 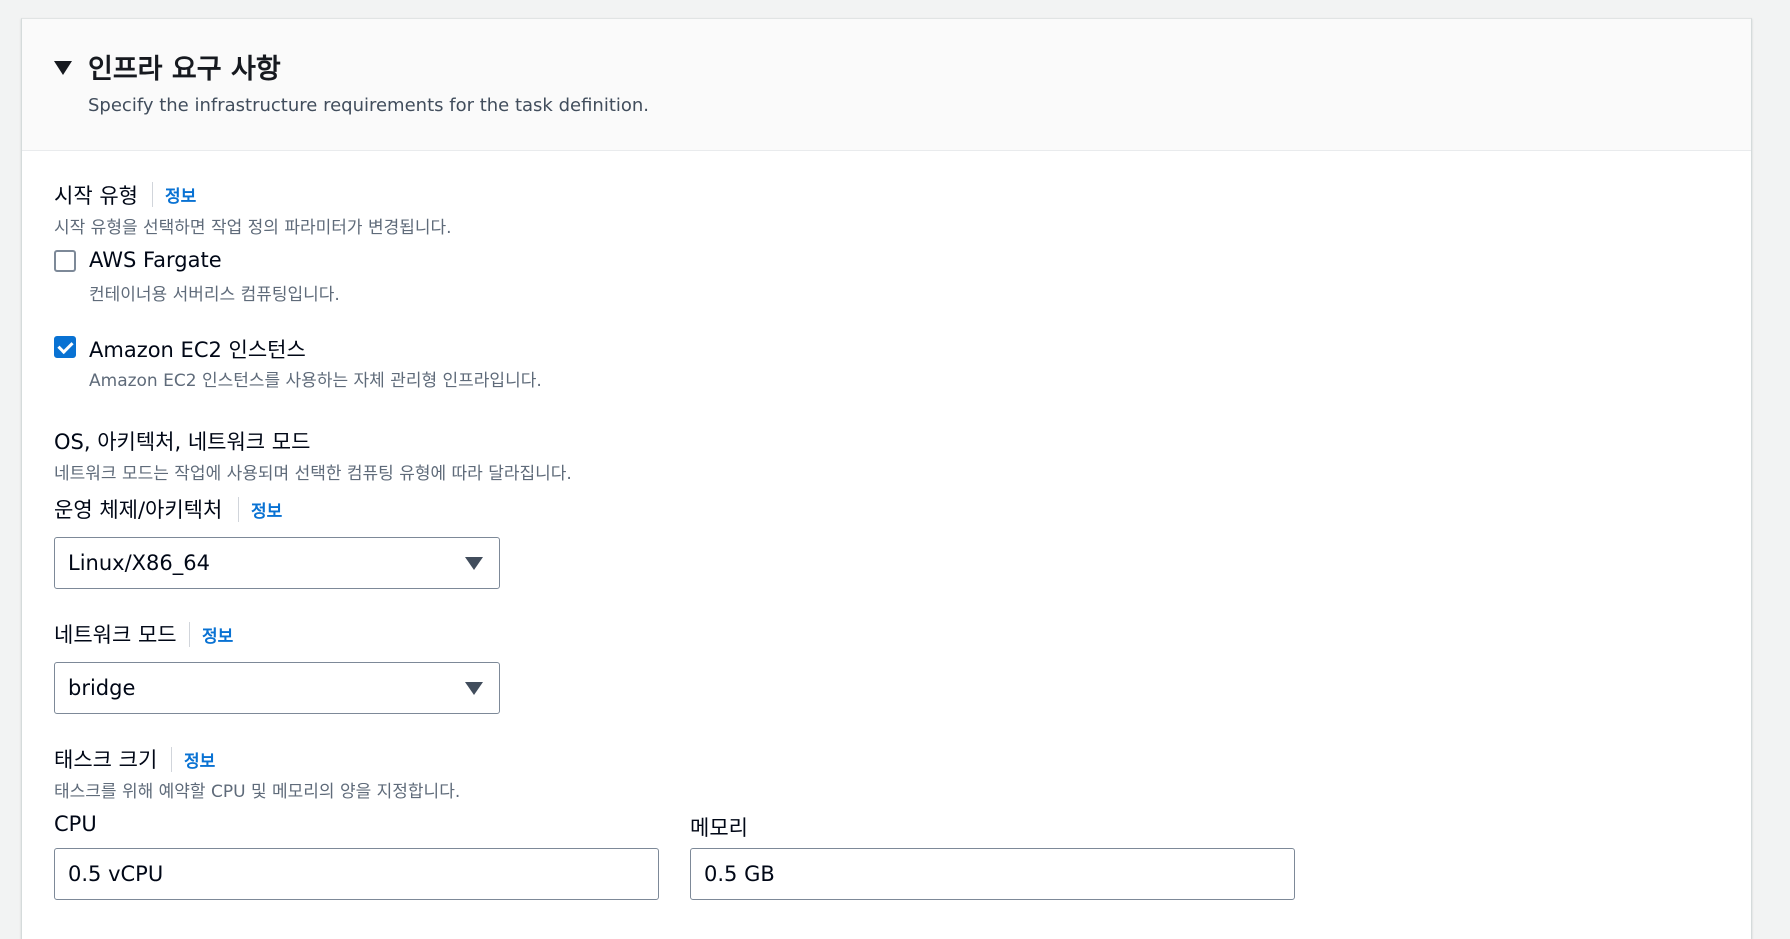 I want to click on ec2-option-label: Amazon EC2 인스턴스, so click(x=197, y=349).